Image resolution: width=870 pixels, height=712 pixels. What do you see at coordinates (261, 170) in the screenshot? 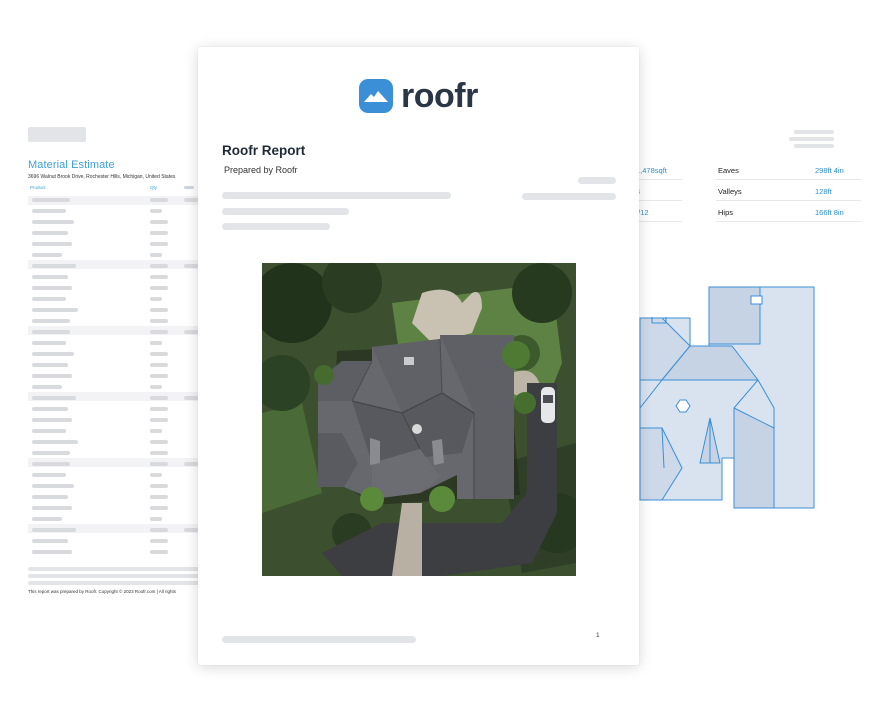
I see `prepared-by: Prepared by Roofr` at bounding box center [261, 170].